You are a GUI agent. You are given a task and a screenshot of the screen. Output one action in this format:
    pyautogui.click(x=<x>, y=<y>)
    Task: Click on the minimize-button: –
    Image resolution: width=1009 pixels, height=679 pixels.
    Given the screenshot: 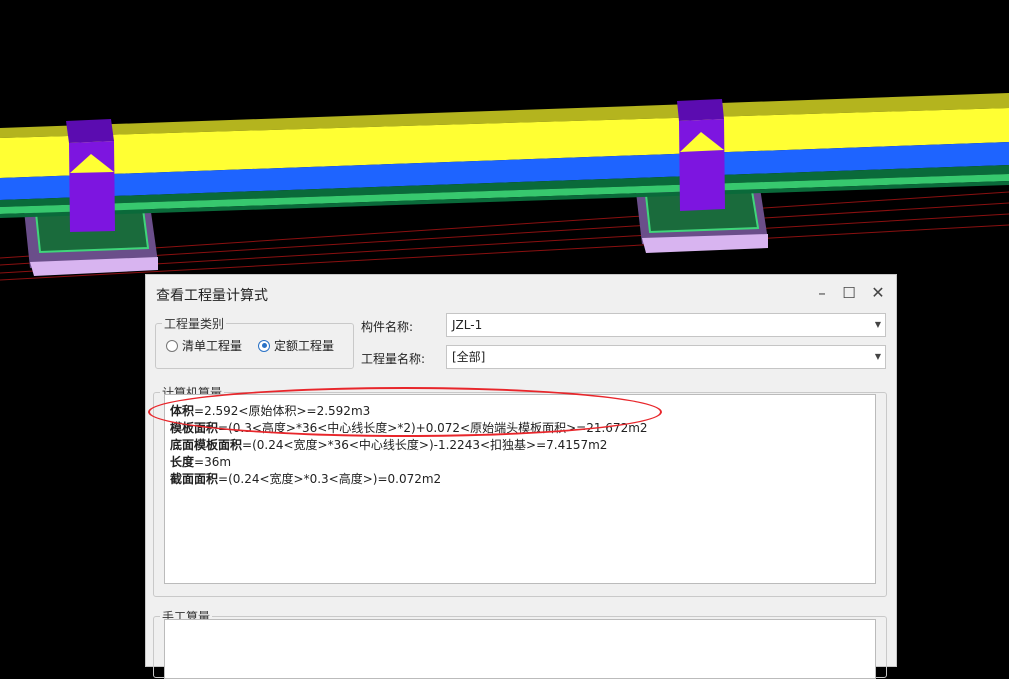 What is the action you would take?
    pyautogui.click(x=822, y=293)
    